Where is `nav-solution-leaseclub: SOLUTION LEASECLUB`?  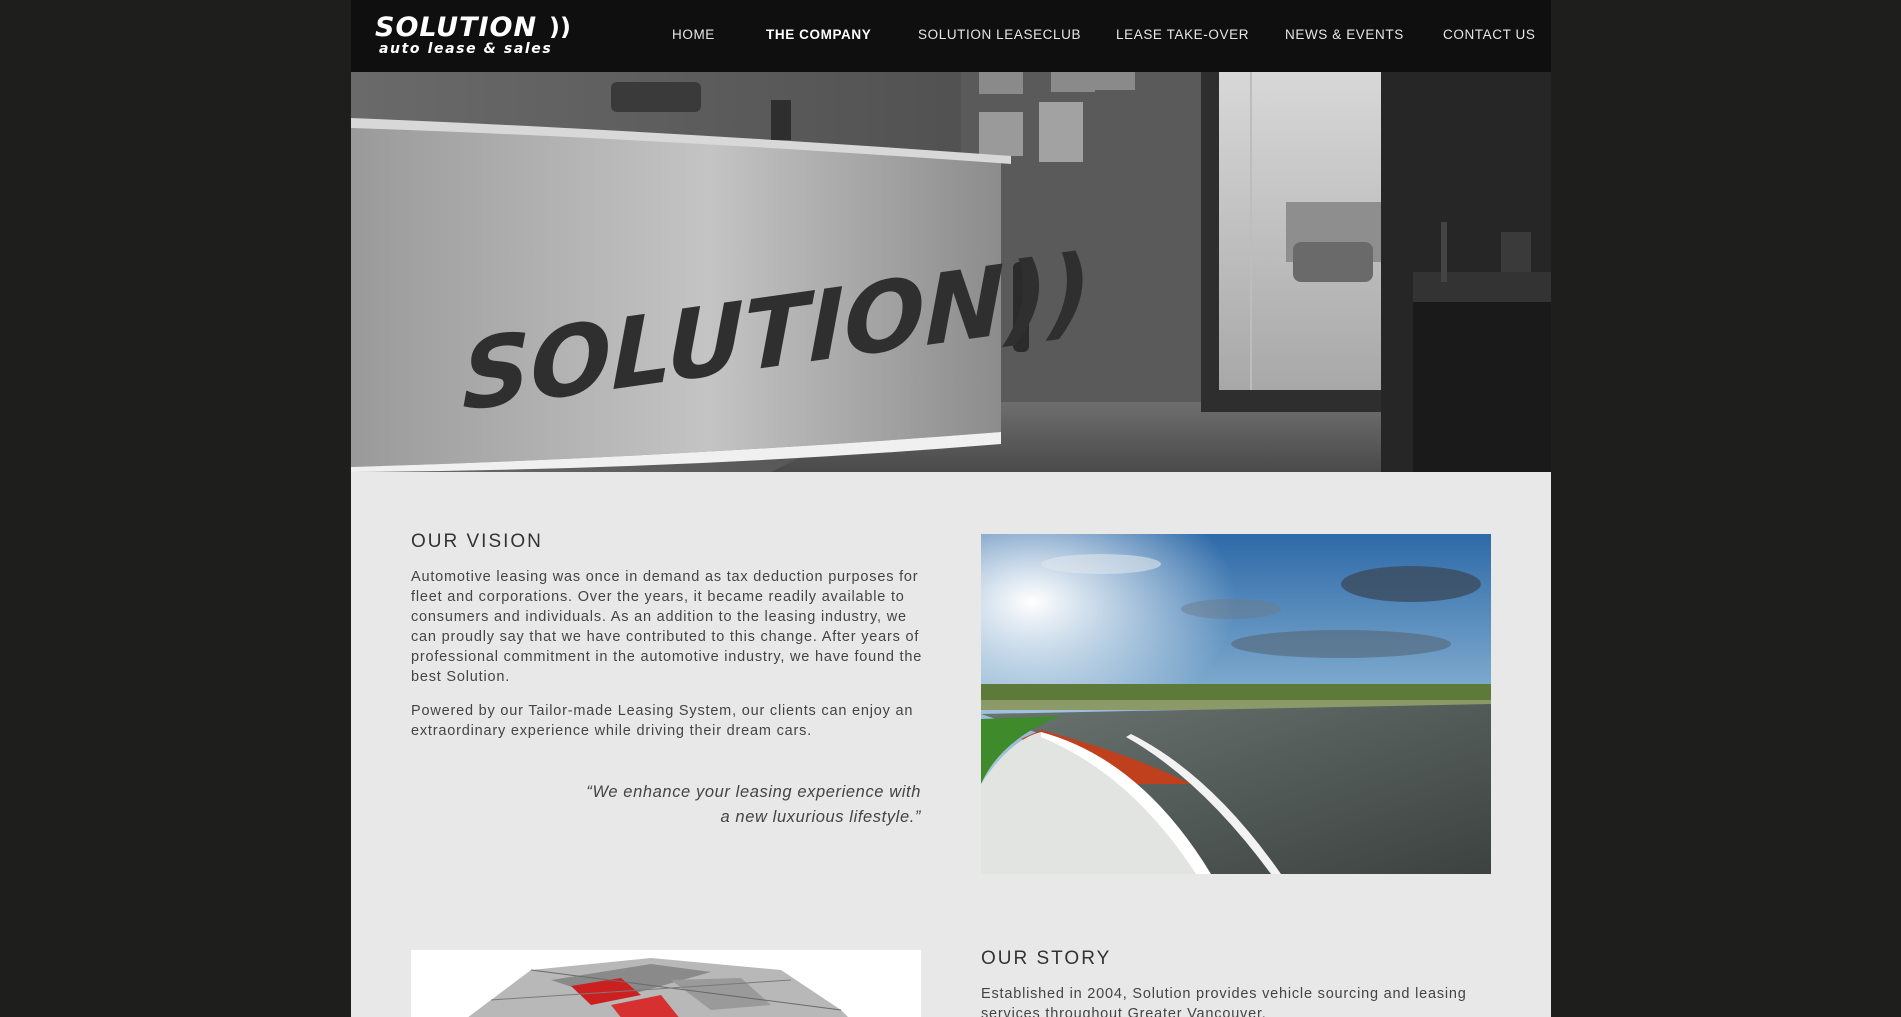
nav-solution-leaseclub: SOLUTION LEASECLUB is located at coordinates (999, 34).